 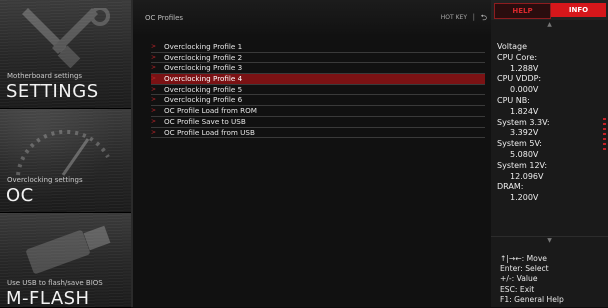 What do you see at coordinates (549, 27) in the screenshot?
I see `scroll-up-icon: ▲` at bounding box center [549, 27].